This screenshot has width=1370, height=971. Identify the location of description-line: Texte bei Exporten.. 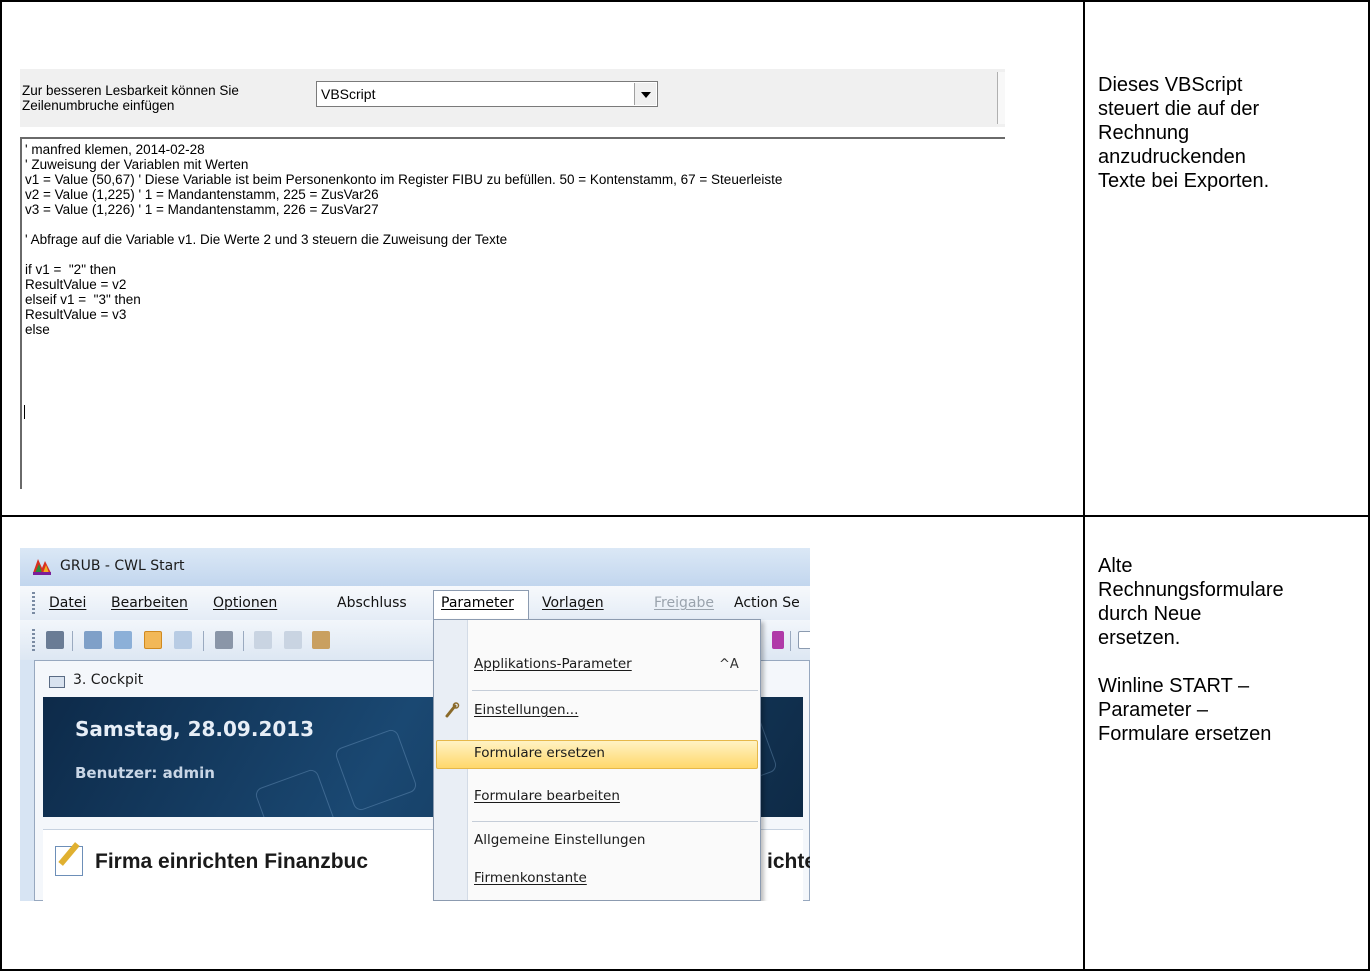
(1184, 181).